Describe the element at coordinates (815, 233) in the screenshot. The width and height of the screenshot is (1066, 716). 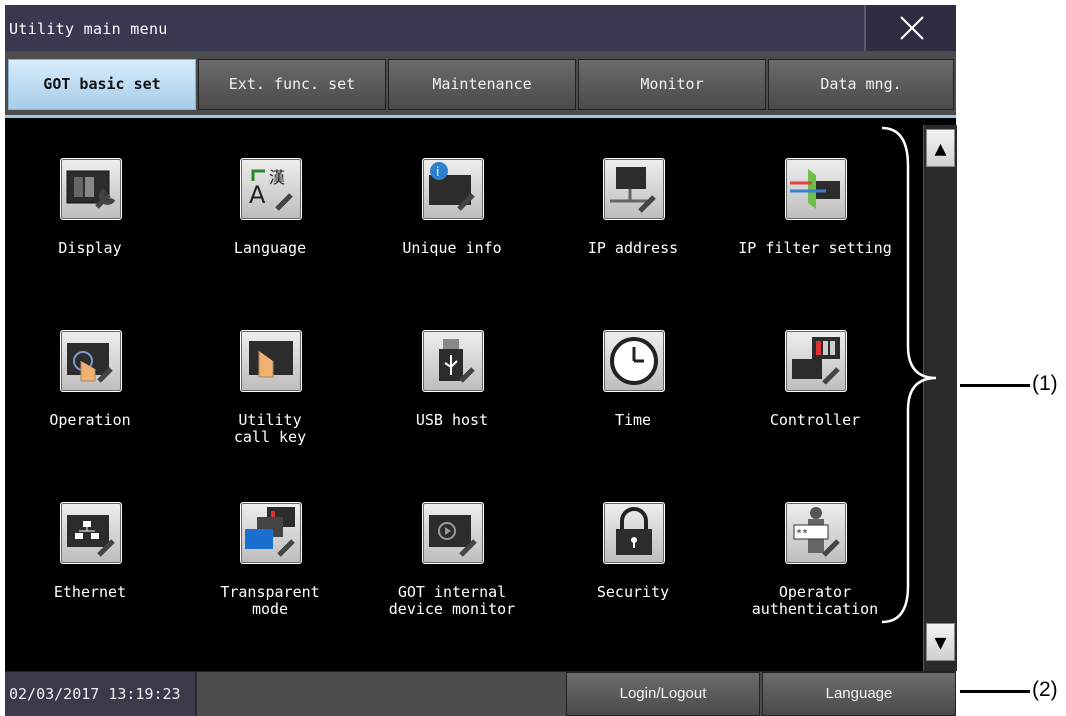
I see `menu-item-ip-filter-setting: IP filter setting` at that location.